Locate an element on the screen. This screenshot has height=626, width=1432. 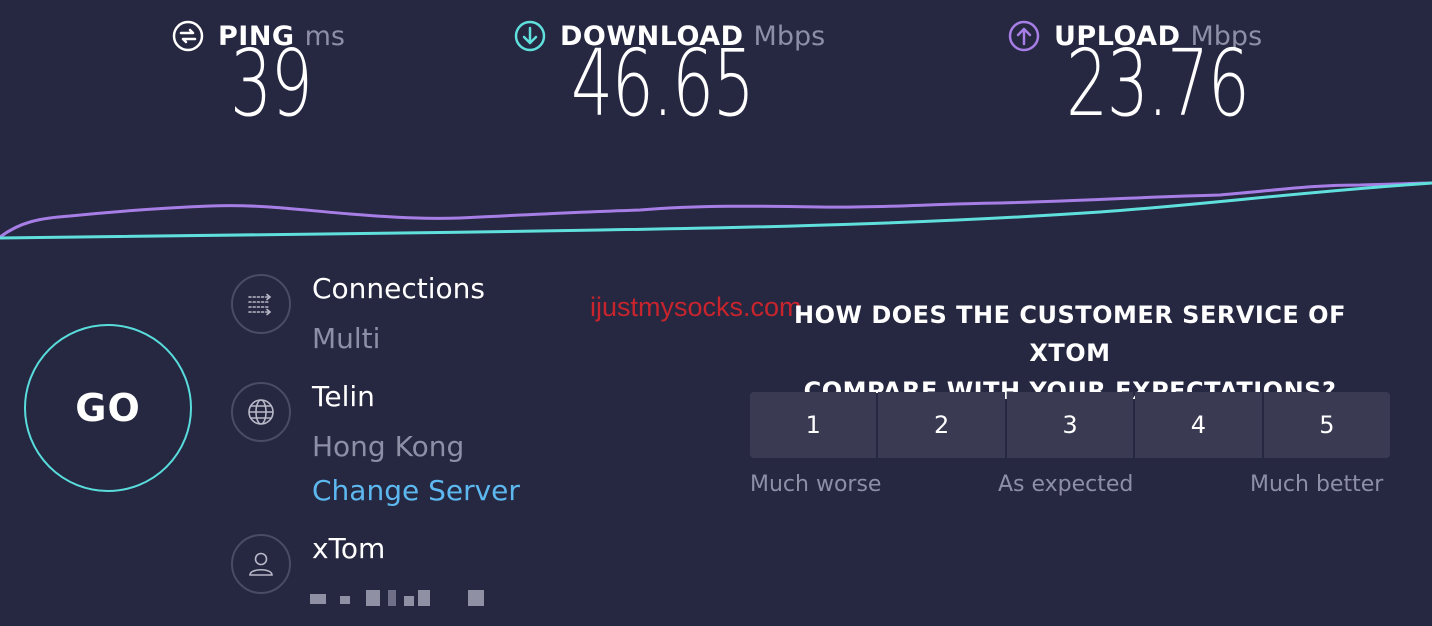
scale-label-mid: As expected is located at coordinates (1066, 484).